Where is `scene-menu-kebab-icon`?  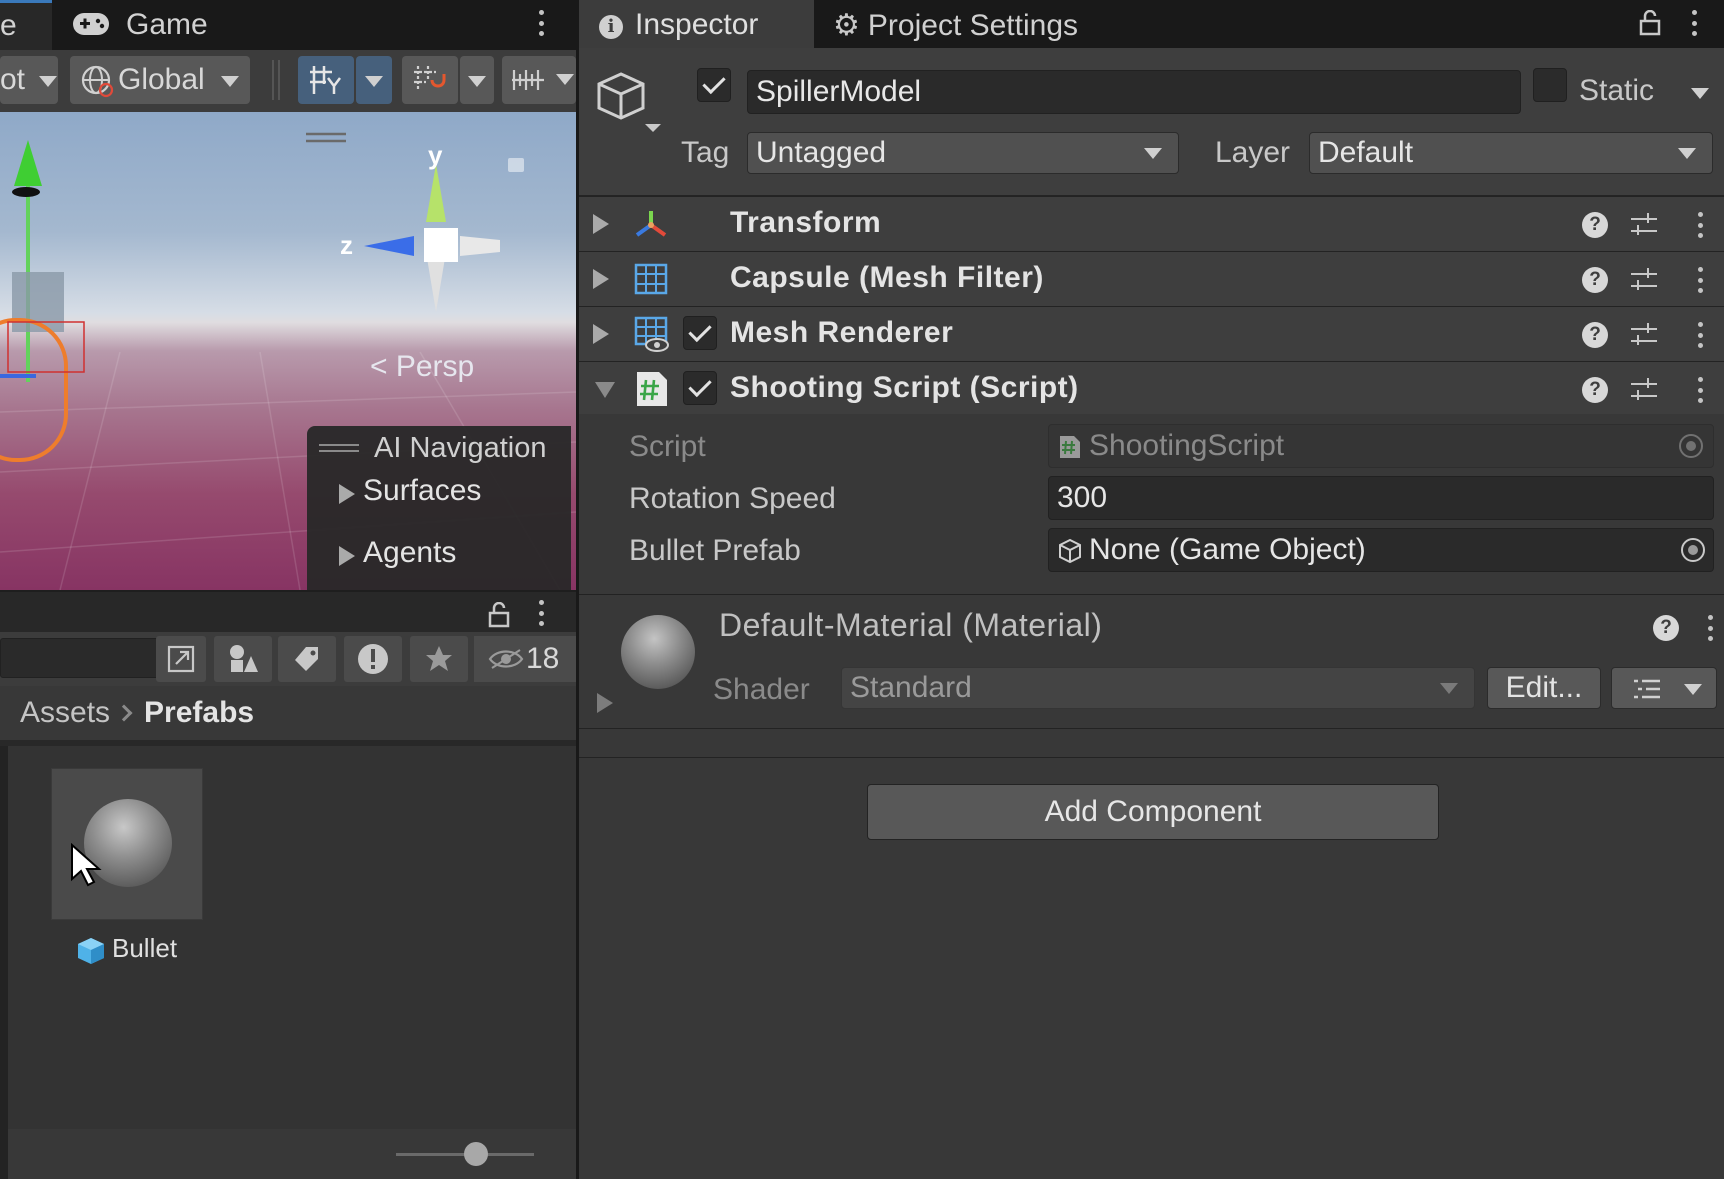 scene-menu-kebab-icon is located at coordinates (541, 23).